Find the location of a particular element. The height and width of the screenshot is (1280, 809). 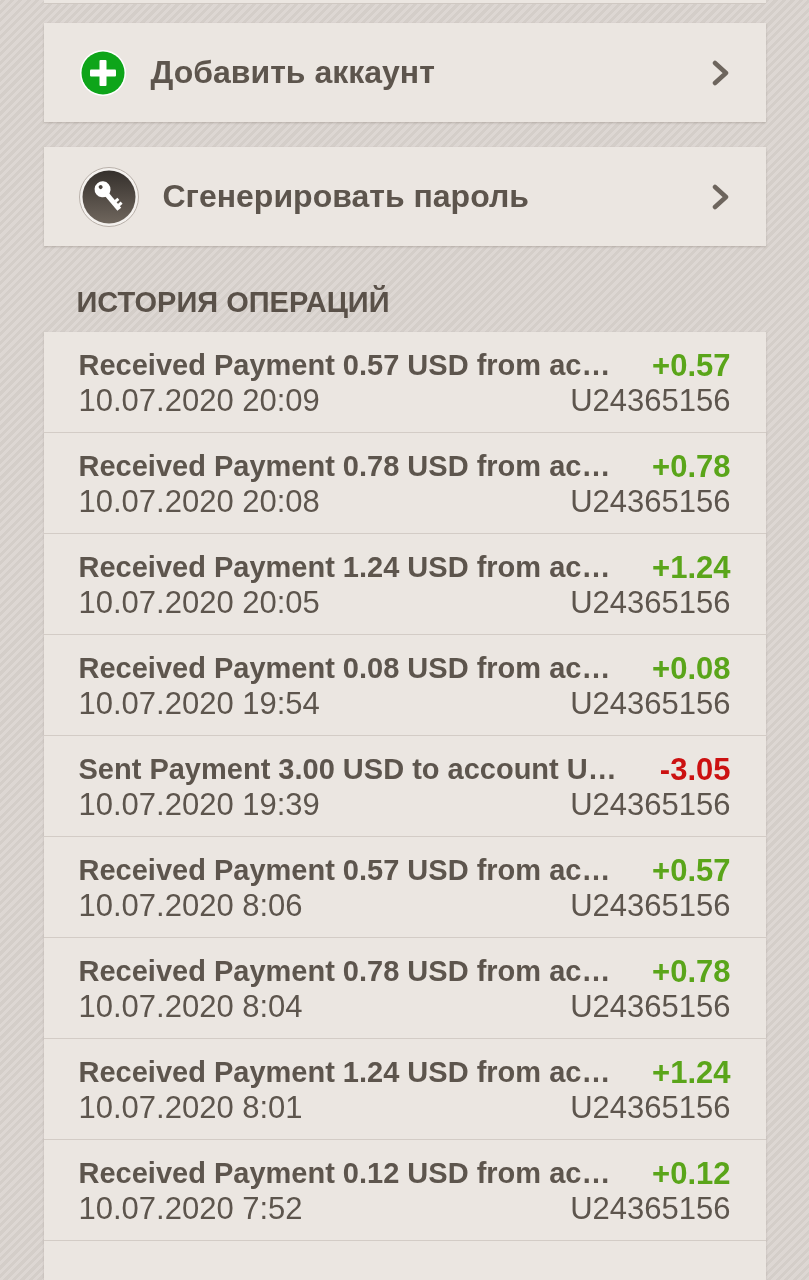

transaction-amount: +0.12 is located at coordinates (691, 1173).